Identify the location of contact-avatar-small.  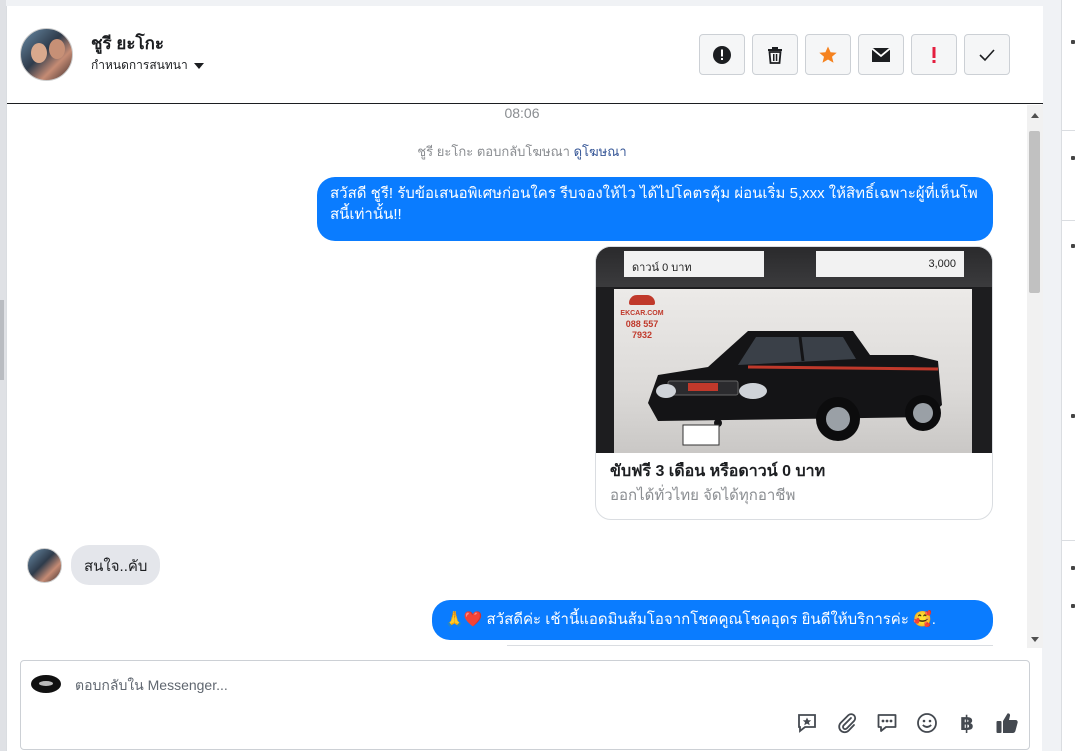
(44, 565).